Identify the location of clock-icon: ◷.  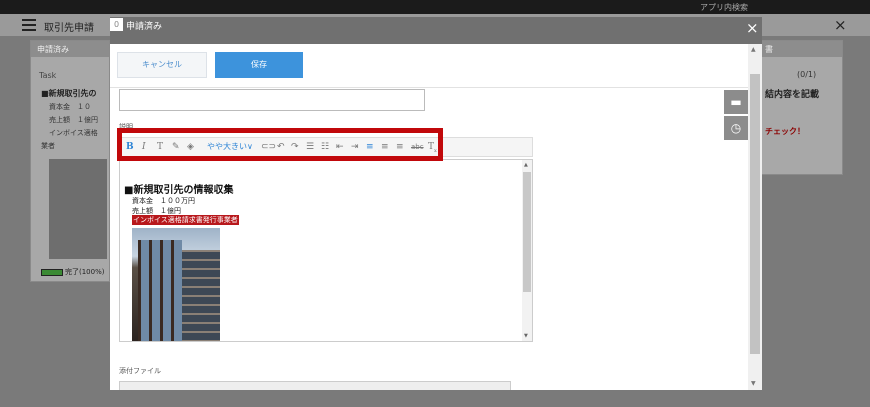
(736, 128).